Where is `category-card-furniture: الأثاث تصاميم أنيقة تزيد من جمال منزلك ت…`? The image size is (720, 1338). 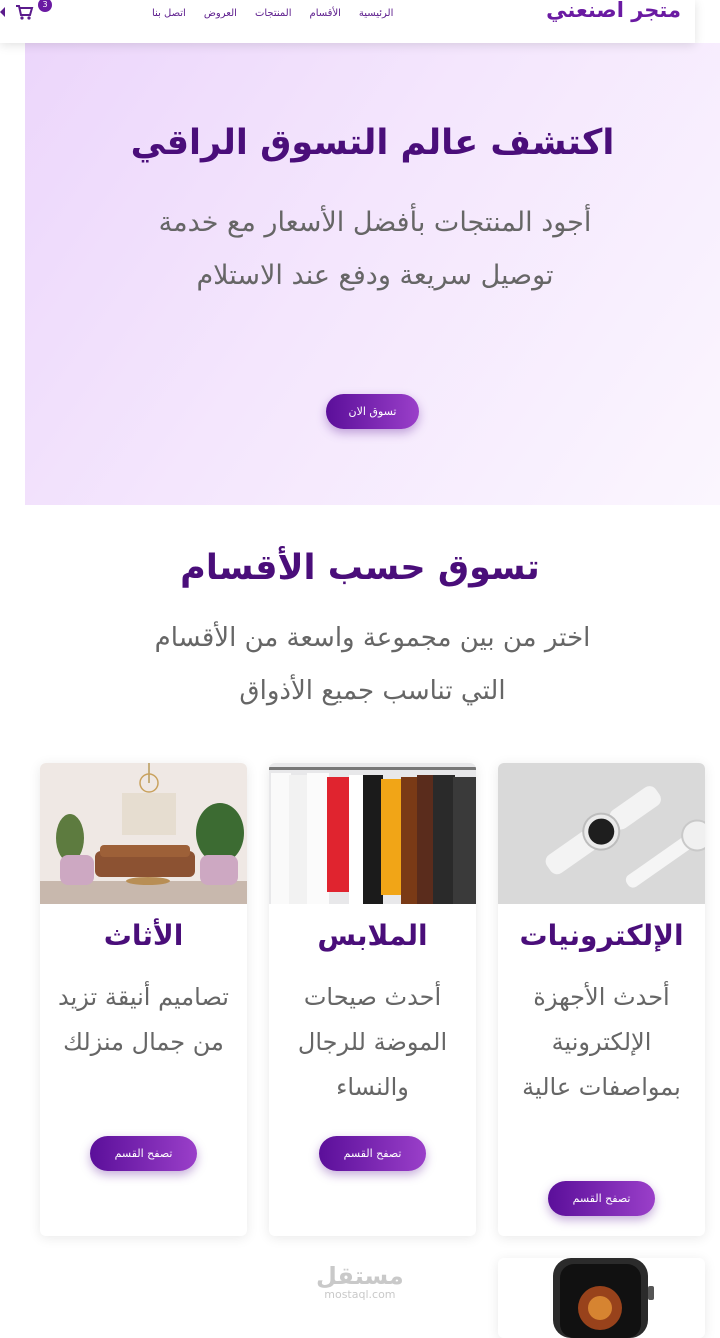 category-card-furniture: الأثاث تصاميم أنيقة تزيد من جمال منزلك ت… is located at coordinates (143, 999).